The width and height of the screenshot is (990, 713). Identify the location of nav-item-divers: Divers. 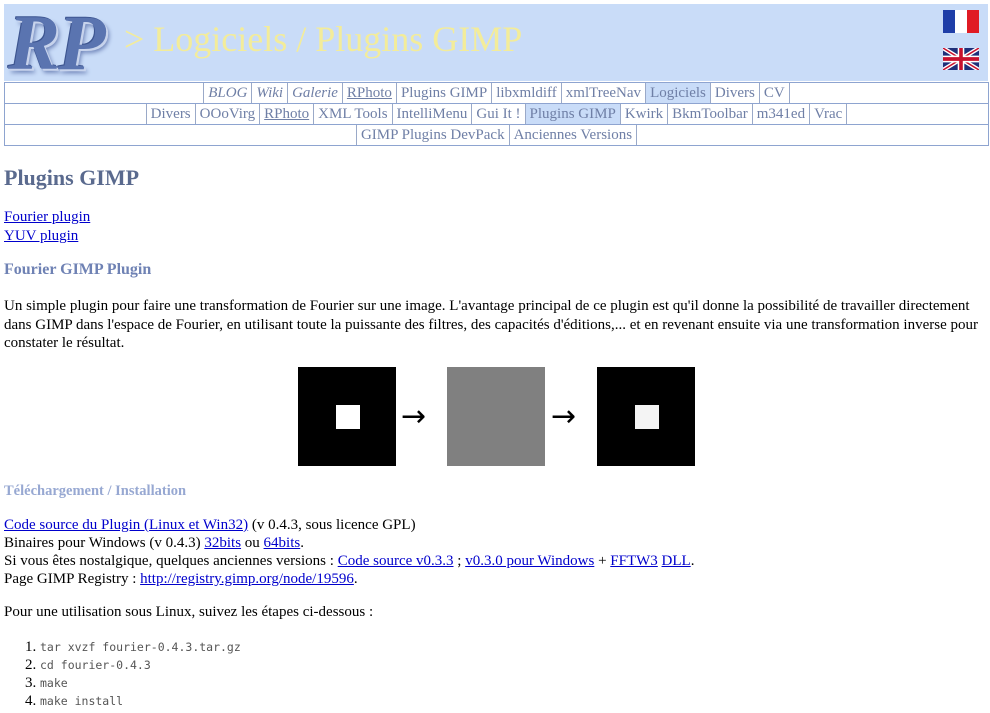
(734, 93).